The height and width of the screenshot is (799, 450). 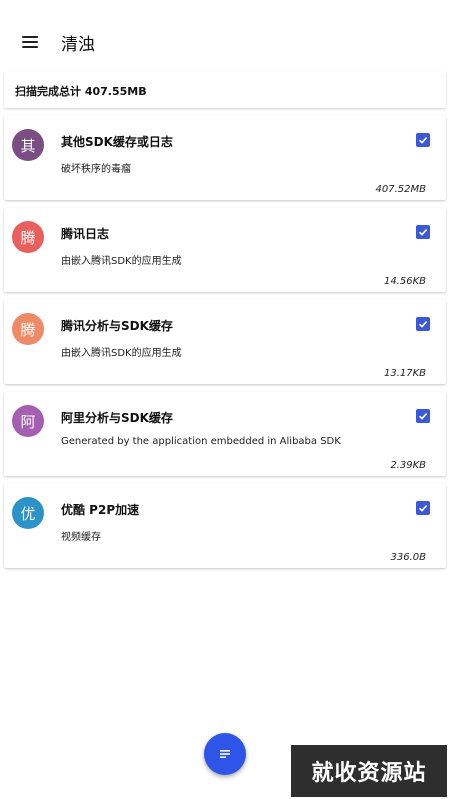 What do you see at coordinates (30, 43) in the screenshot?
I see `hamburger-menu-icon` at bounding box center [30, 43].